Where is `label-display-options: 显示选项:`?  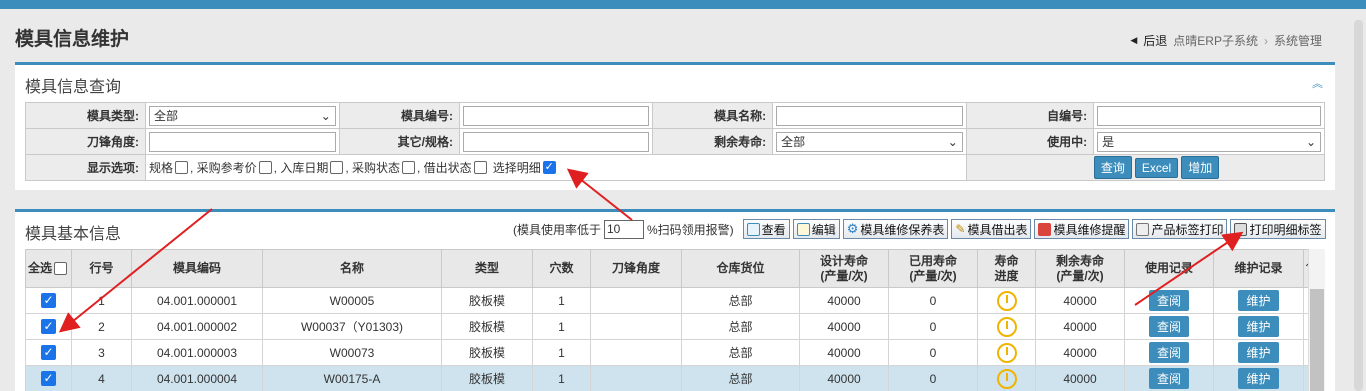 label-display-options: 显示选项: is located at coordinates (85, 167).